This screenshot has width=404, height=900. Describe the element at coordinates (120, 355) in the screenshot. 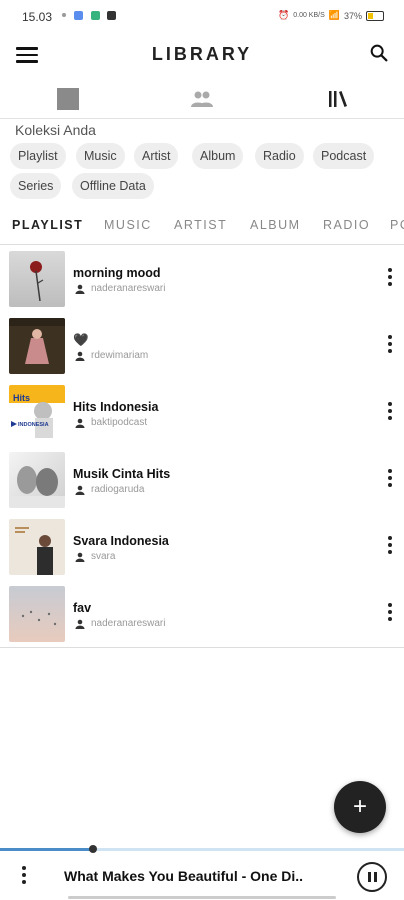

I see `owner-name: rdewimariam` at that location.